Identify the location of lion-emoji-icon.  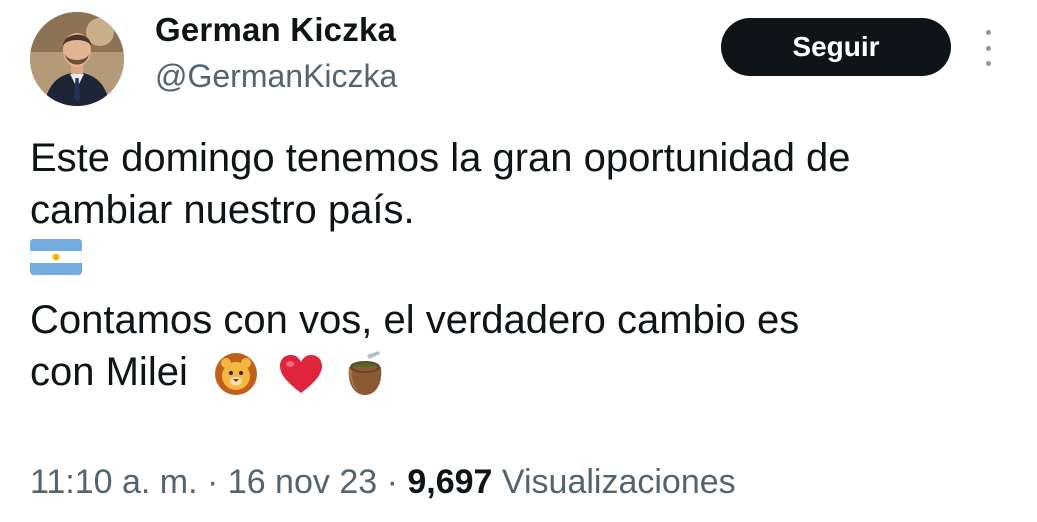
(235, 374).